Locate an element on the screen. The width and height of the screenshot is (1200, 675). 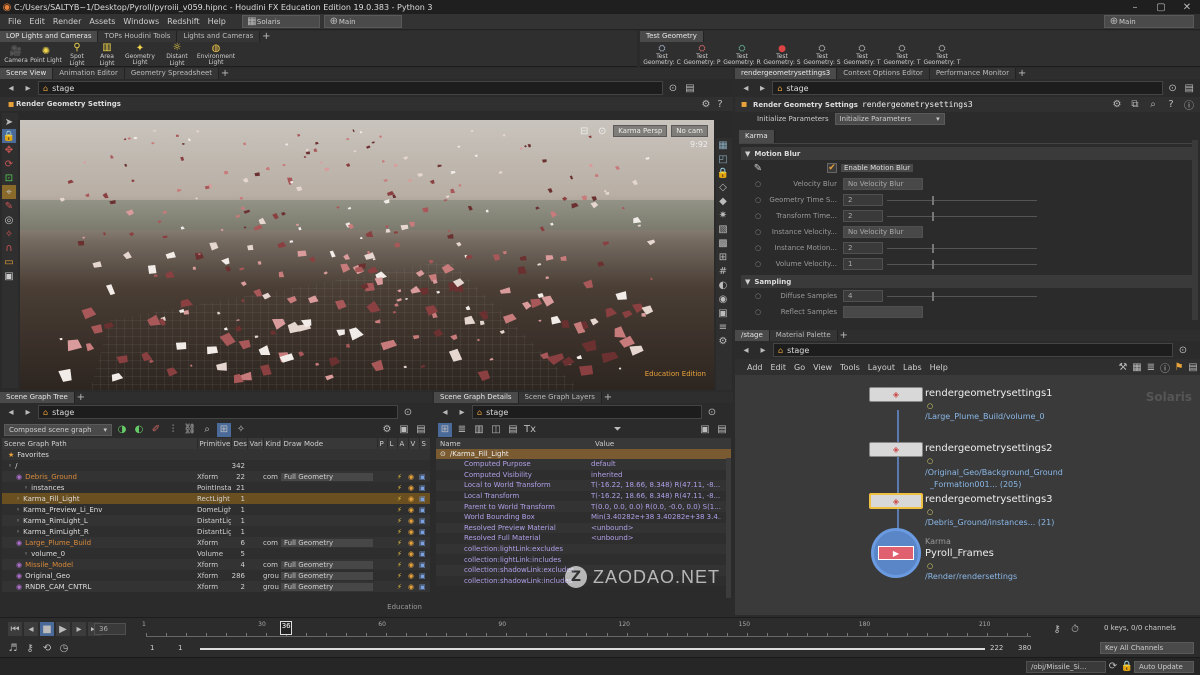
forward-arrow-icon: ▸ is located at coordinates (28, 412).